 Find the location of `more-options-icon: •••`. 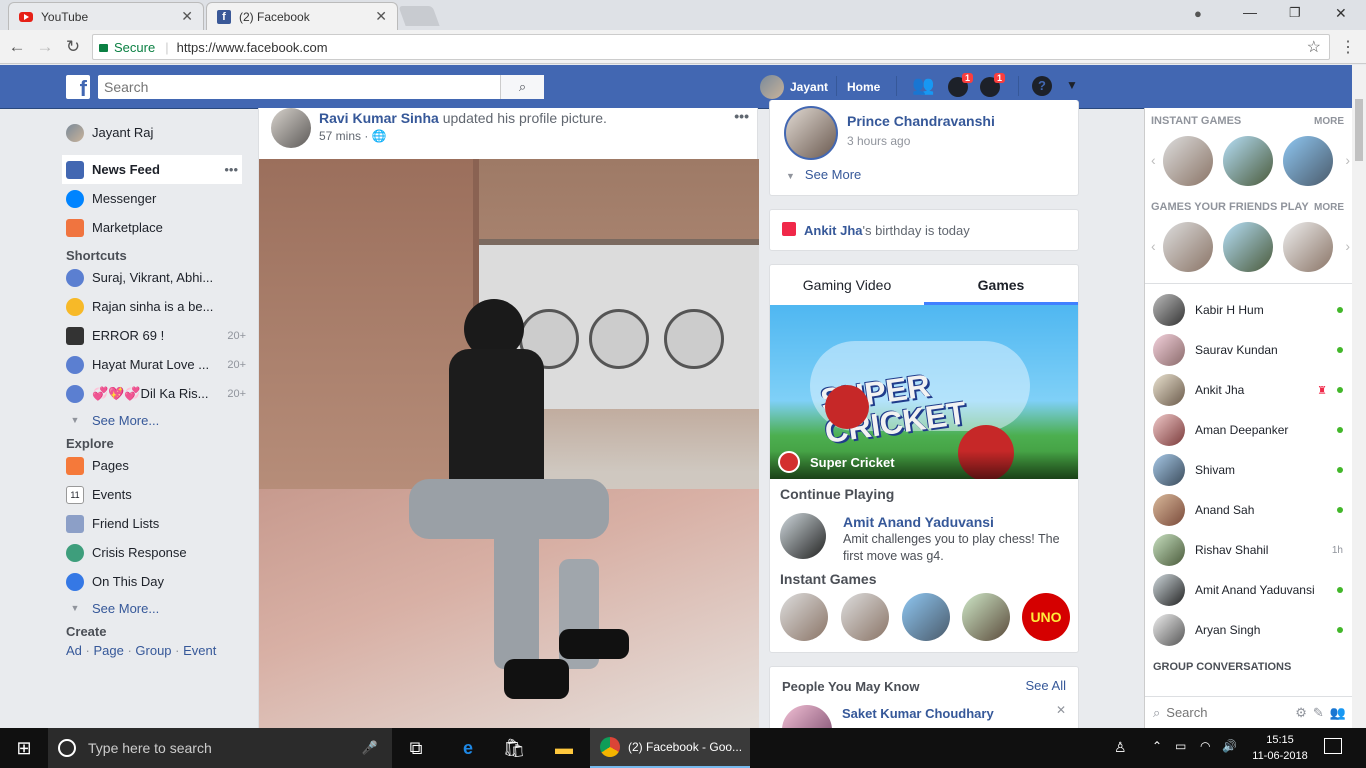

more-options-icon: ••• is located at coordinates (231, 169).